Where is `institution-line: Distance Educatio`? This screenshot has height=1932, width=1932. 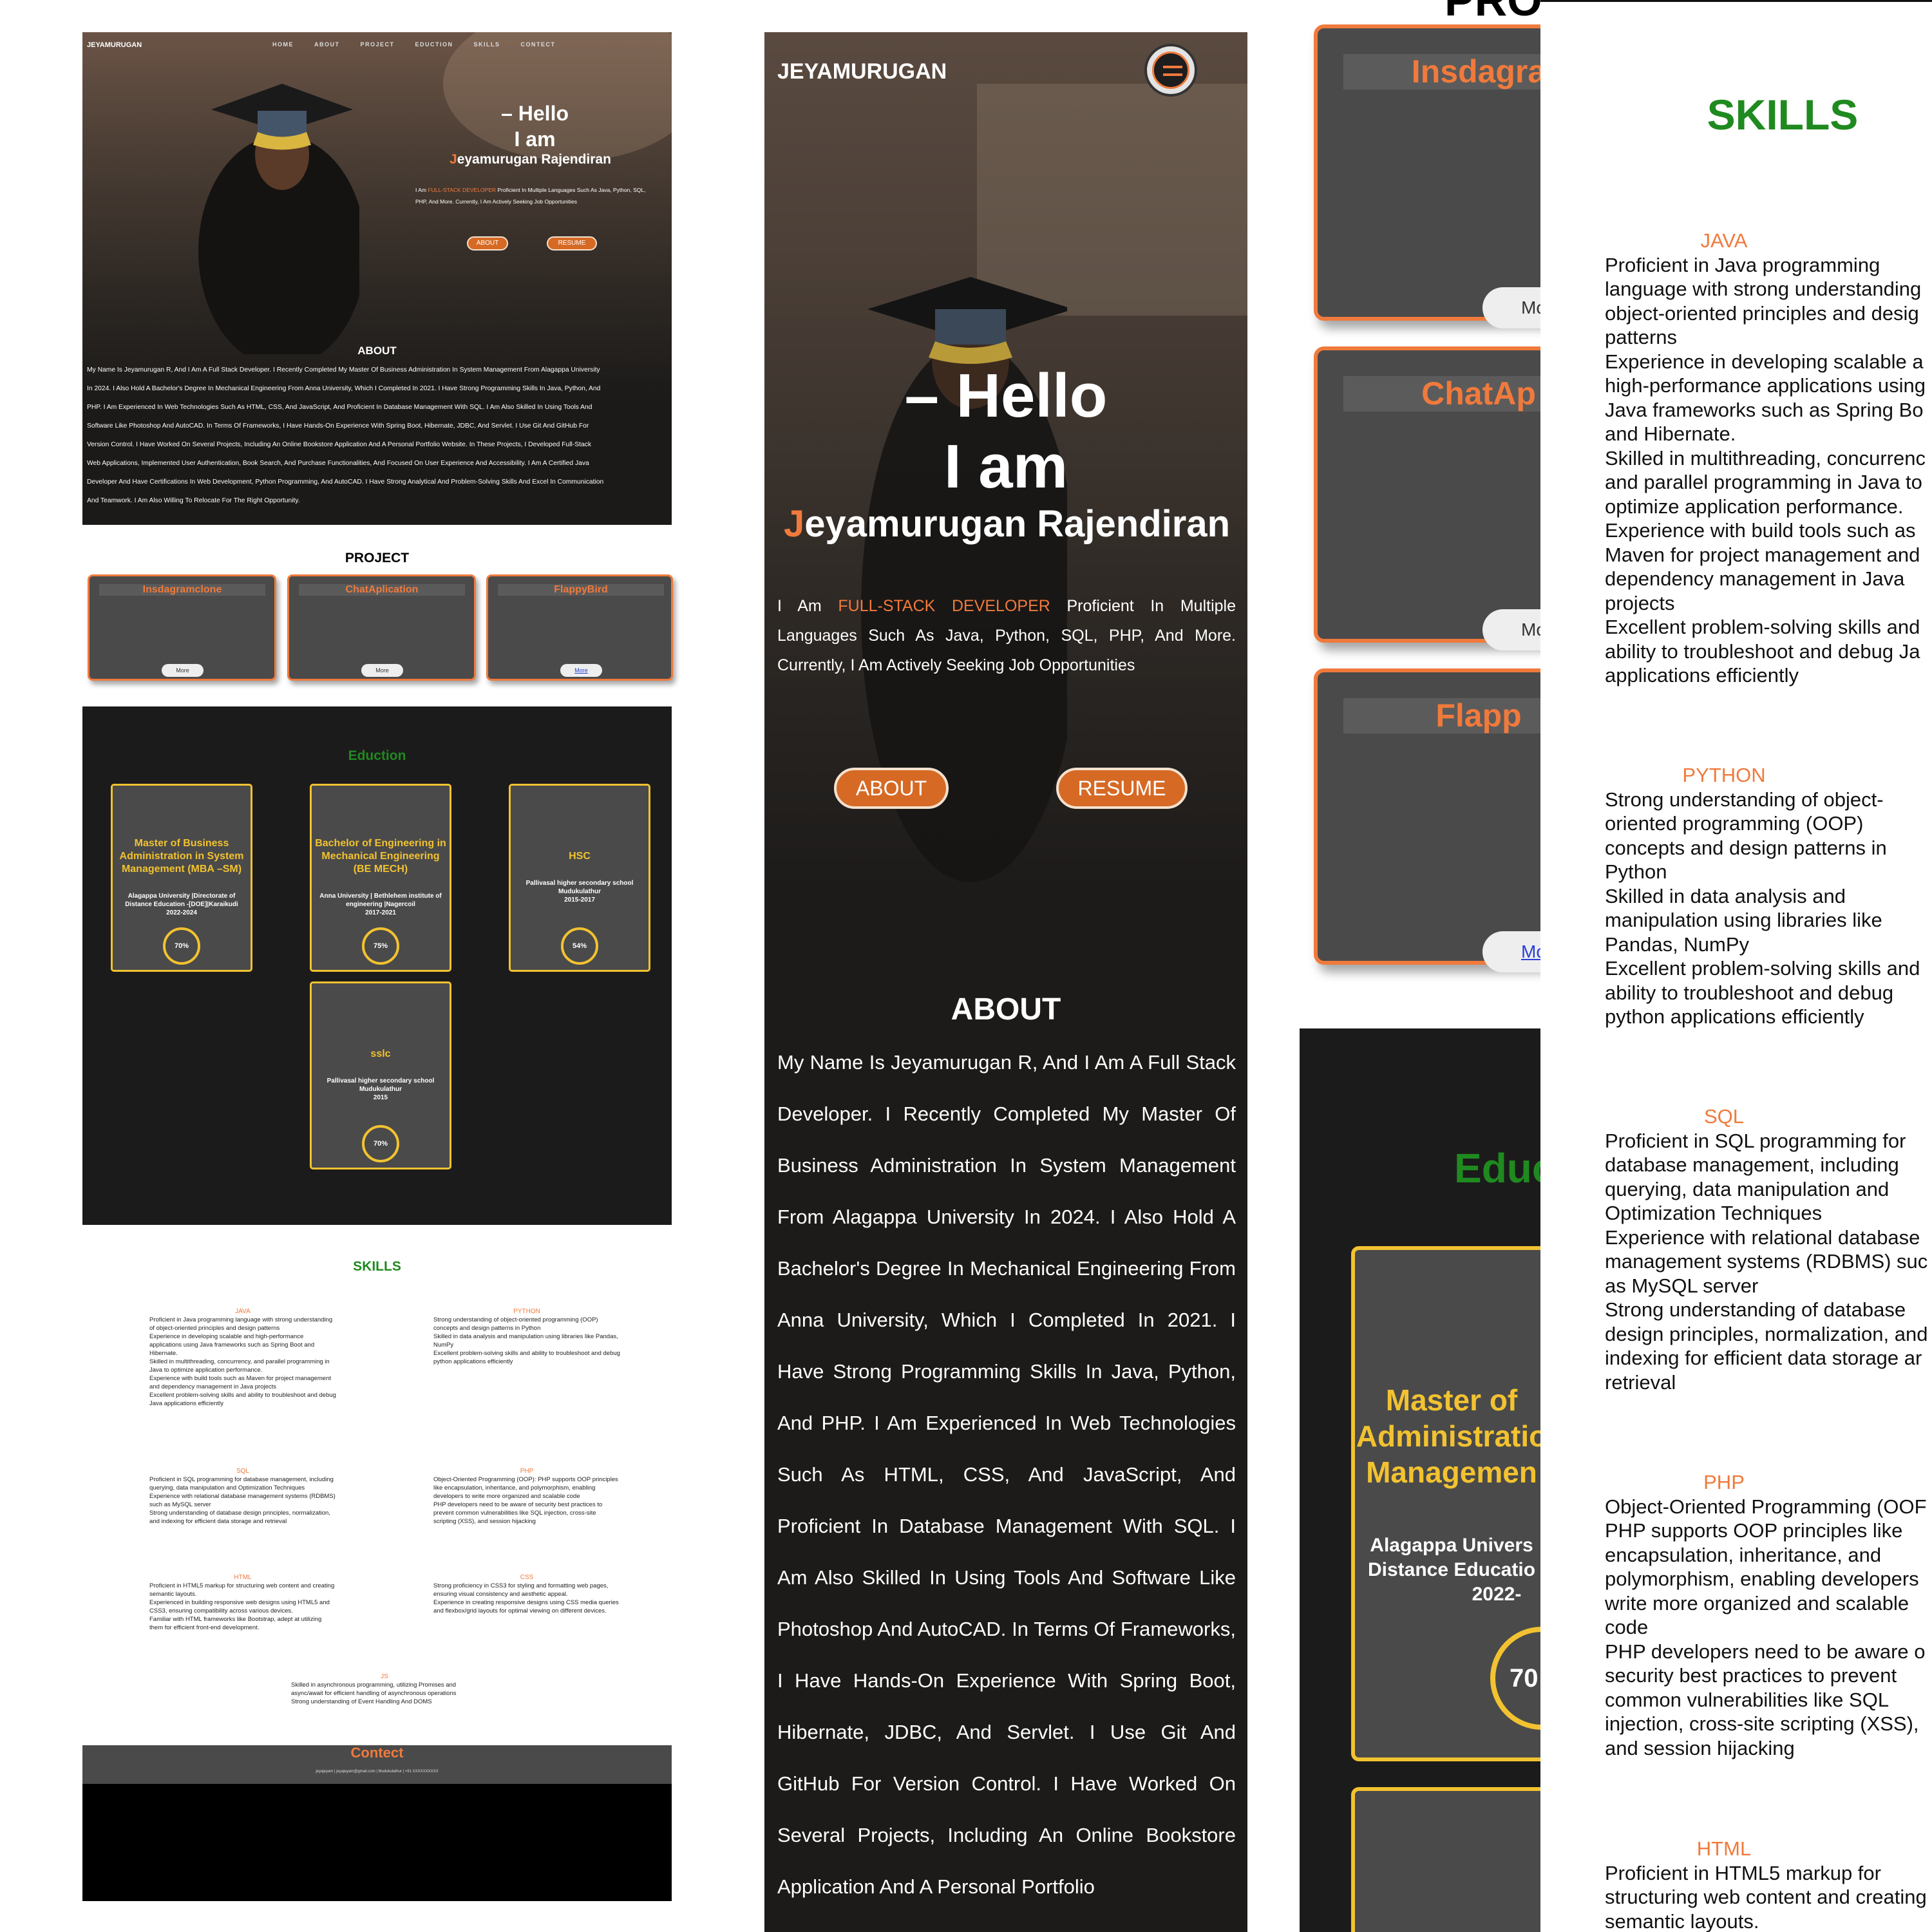
institution-line: Distance Educatio is located at coordinates (1451, 1570).